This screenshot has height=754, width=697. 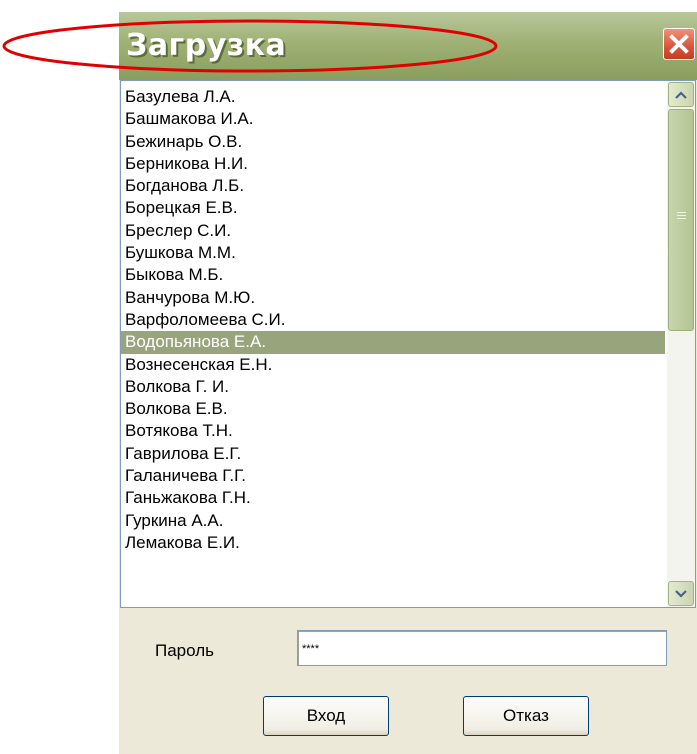 What do you see at coordinates (393, 387) in the screenshot?
I see `list-item: Волкова Г. И.` at bounding box center [393, 387].